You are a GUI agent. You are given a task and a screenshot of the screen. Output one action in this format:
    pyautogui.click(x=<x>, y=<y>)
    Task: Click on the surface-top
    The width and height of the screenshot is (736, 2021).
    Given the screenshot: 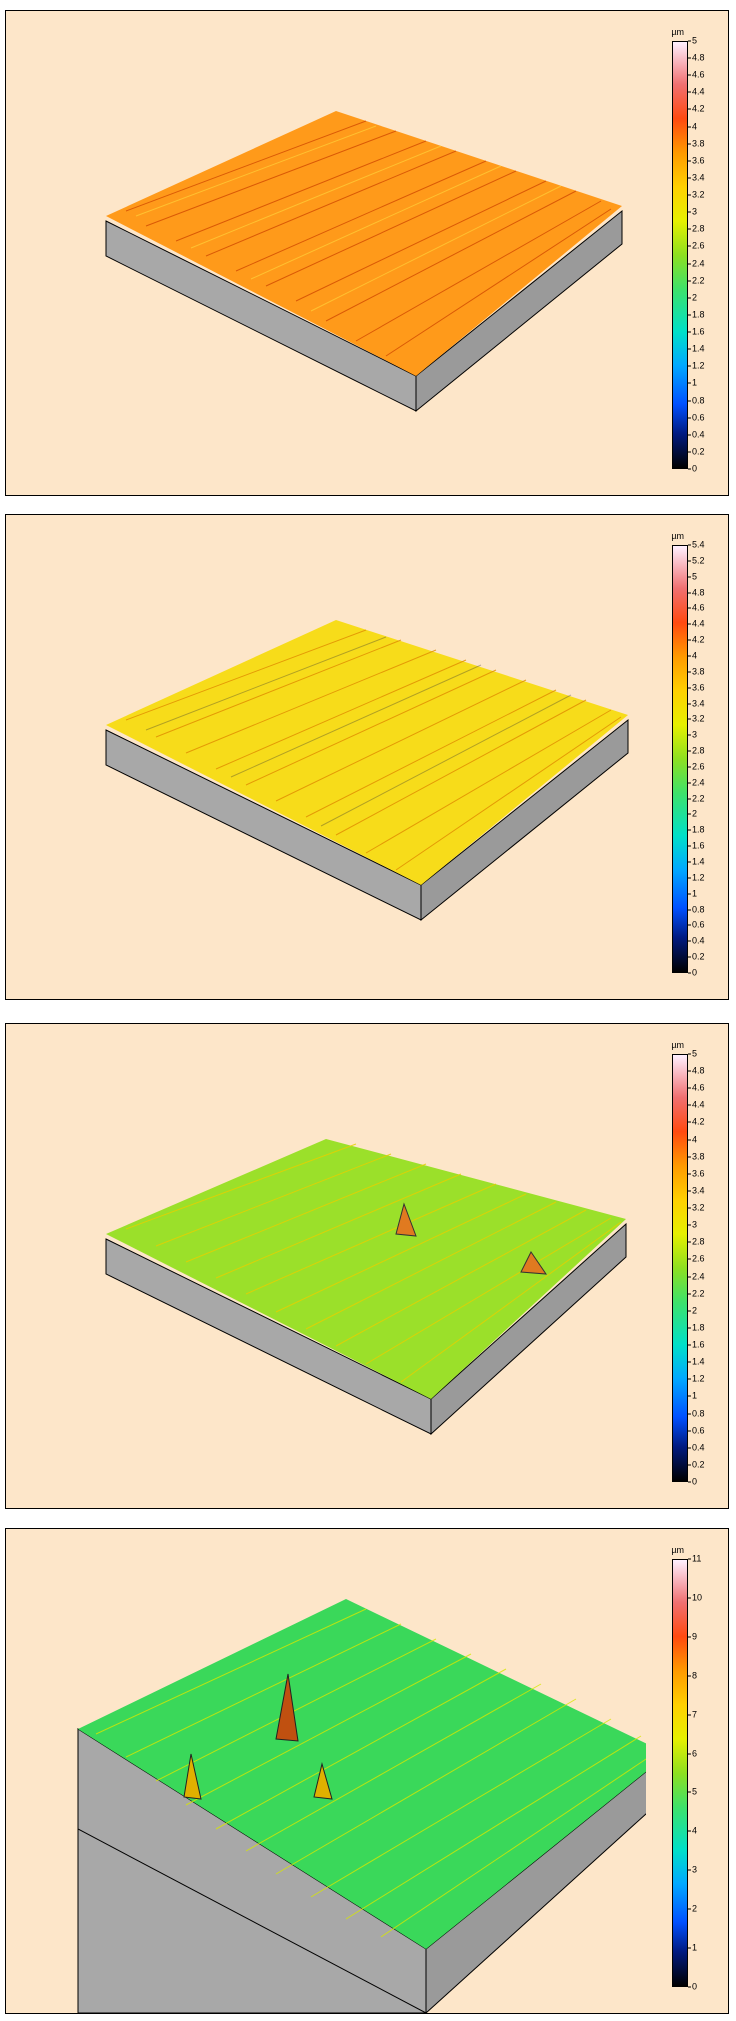 What is the action you would take?
    pyautogui.click(x=367, y=752)
    